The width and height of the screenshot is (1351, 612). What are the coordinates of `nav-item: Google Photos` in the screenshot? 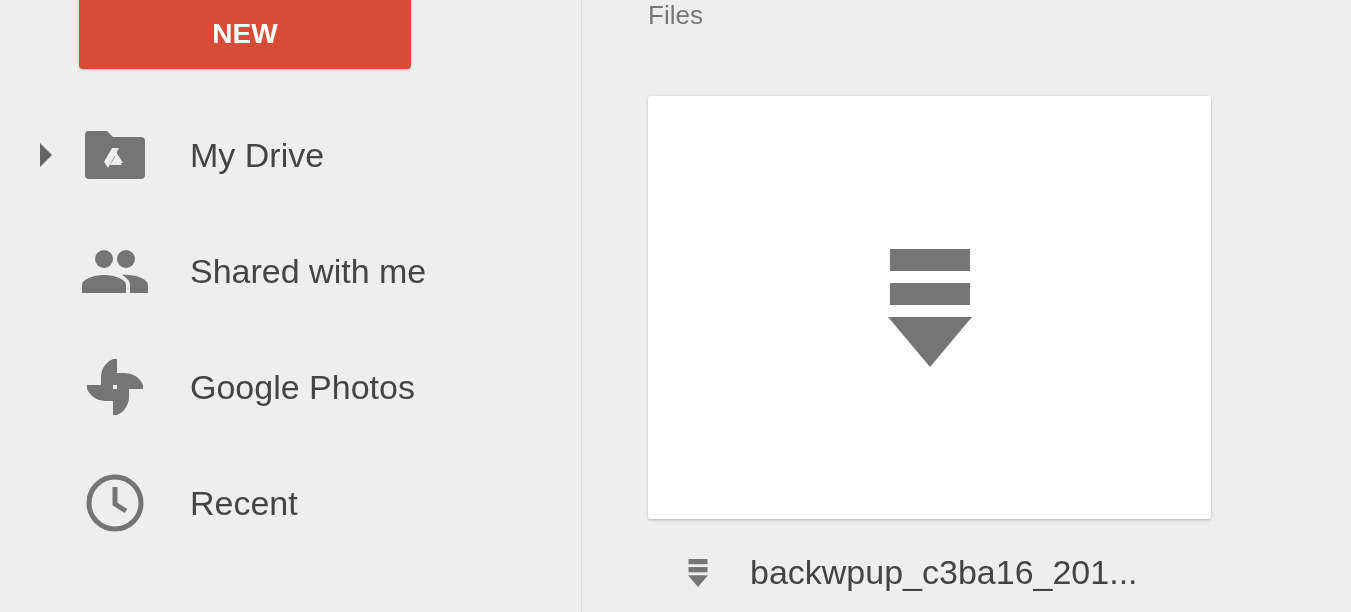 It's located at (302, 387).